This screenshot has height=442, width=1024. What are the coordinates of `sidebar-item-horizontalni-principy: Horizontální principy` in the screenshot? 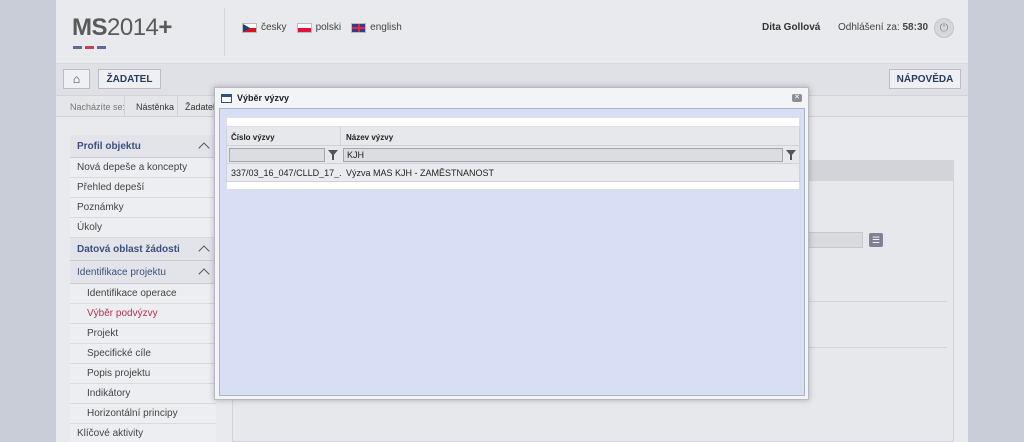 It's located at (143, 414).